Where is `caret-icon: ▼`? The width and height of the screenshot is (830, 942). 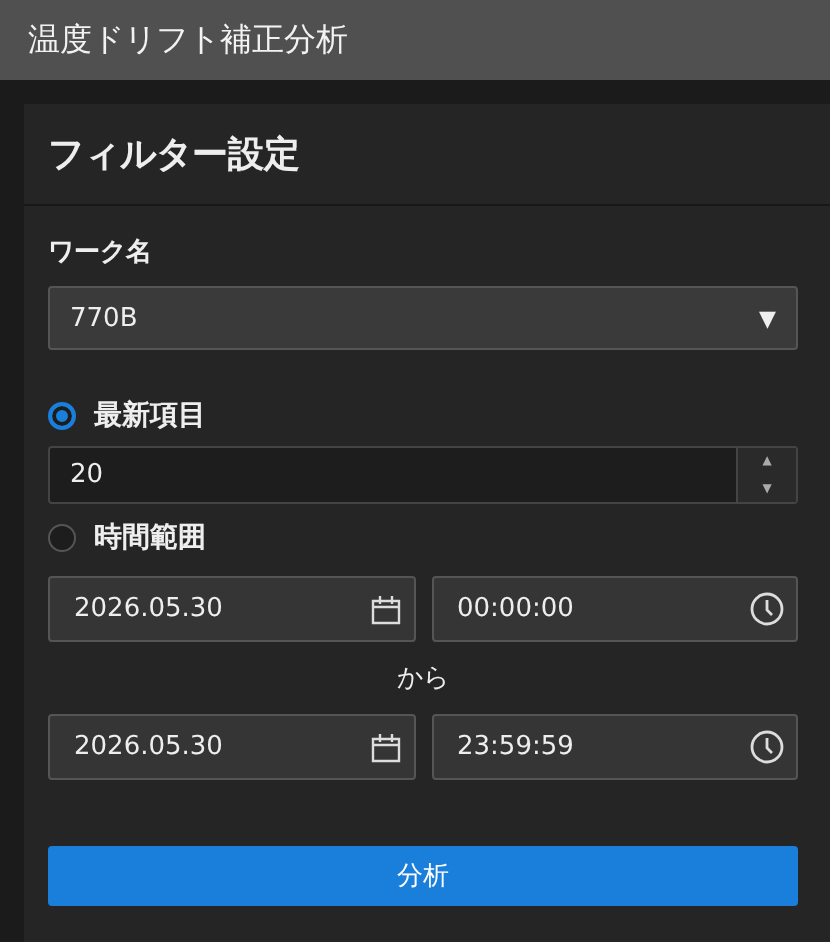 caret-icon: ▼ is located at coordinates (767, 318).